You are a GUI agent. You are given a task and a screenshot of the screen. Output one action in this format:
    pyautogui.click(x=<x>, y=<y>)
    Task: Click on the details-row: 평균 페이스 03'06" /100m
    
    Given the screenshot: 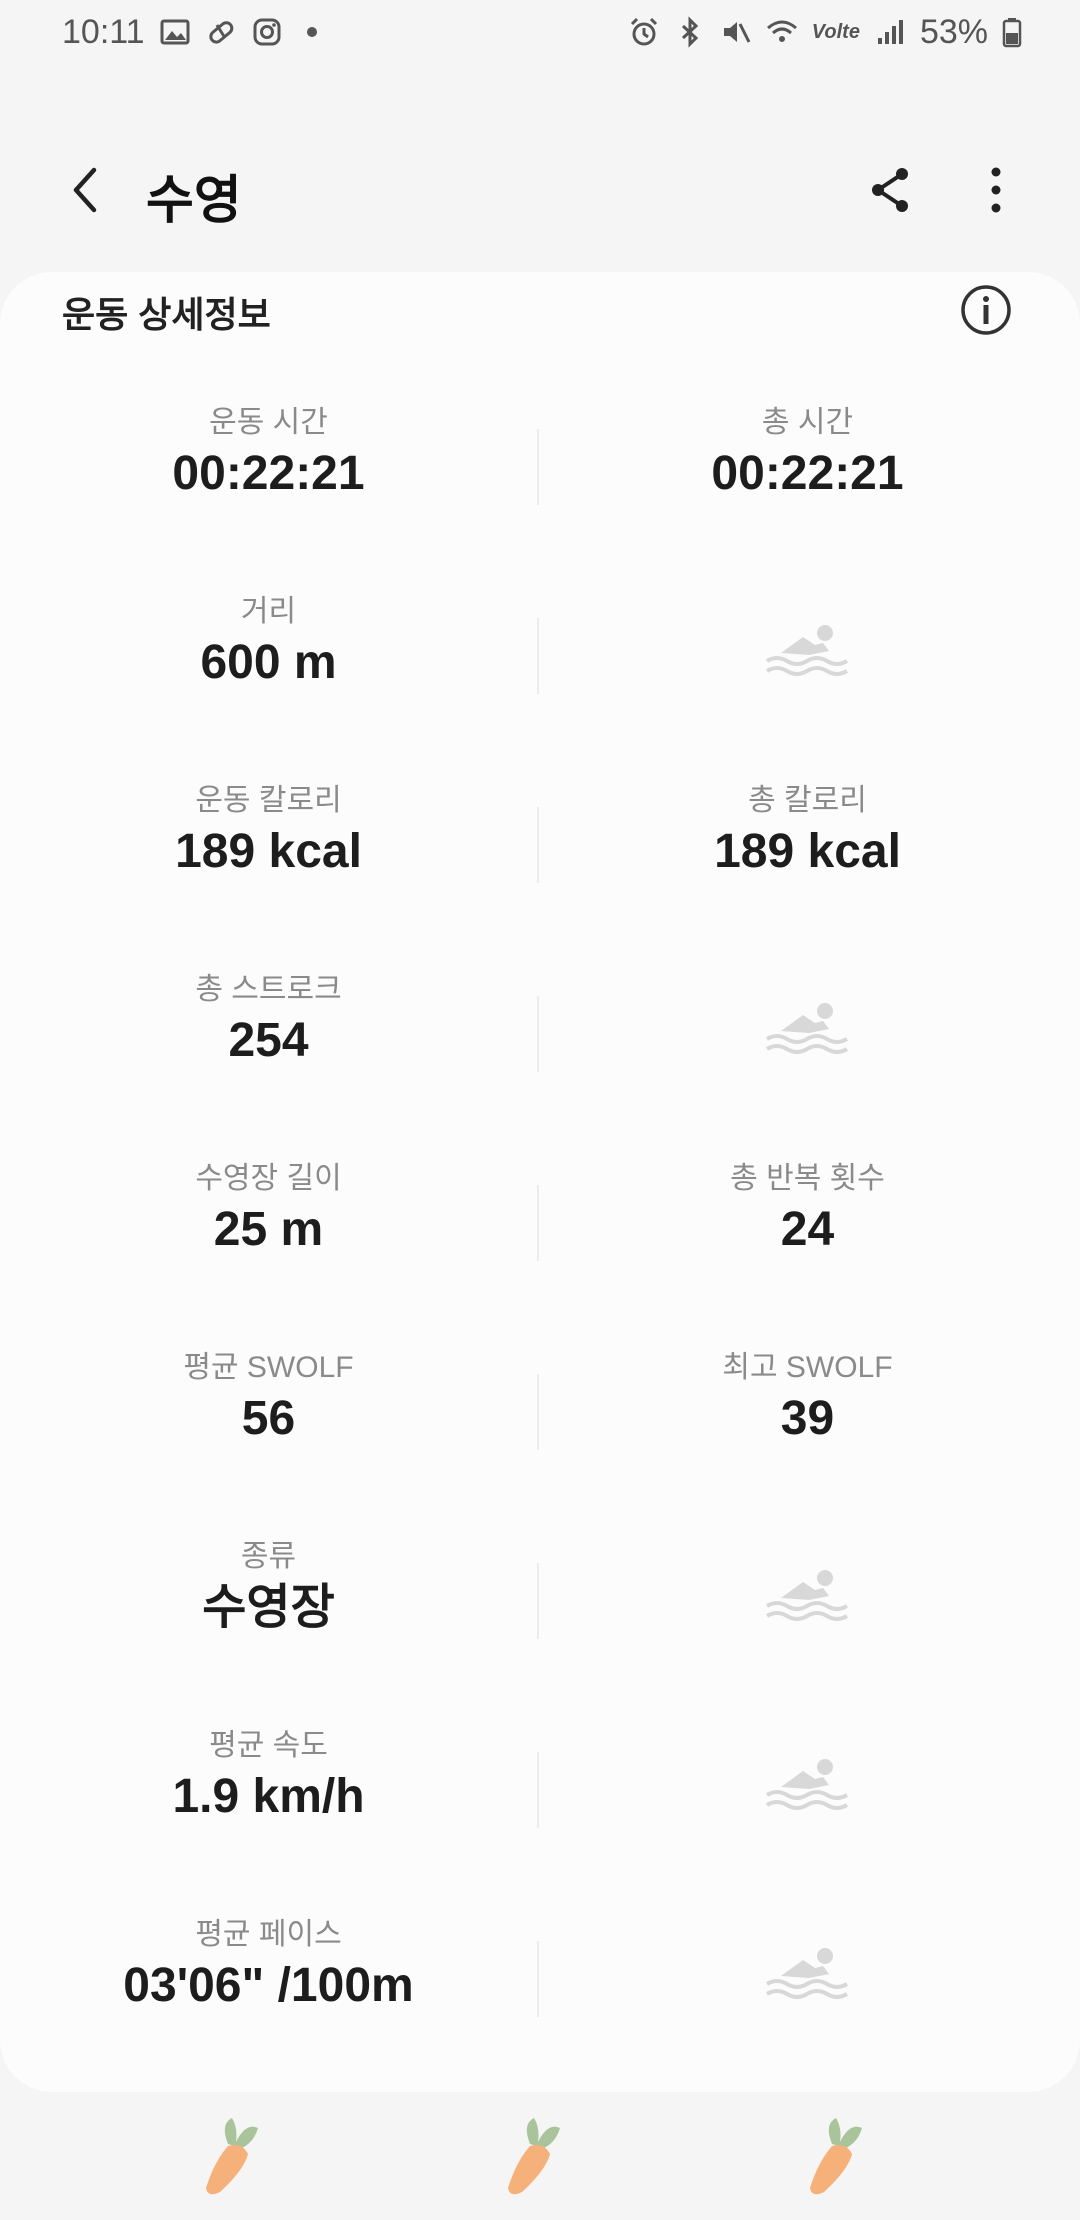 What is the action you would take?
    pyautogui.click(x=540, y=1978)
    